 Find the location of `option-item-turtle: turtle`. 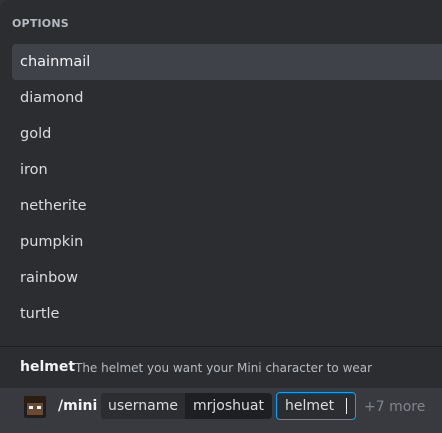

option-item-turtle: turtle is located at coordinates (227, 314).